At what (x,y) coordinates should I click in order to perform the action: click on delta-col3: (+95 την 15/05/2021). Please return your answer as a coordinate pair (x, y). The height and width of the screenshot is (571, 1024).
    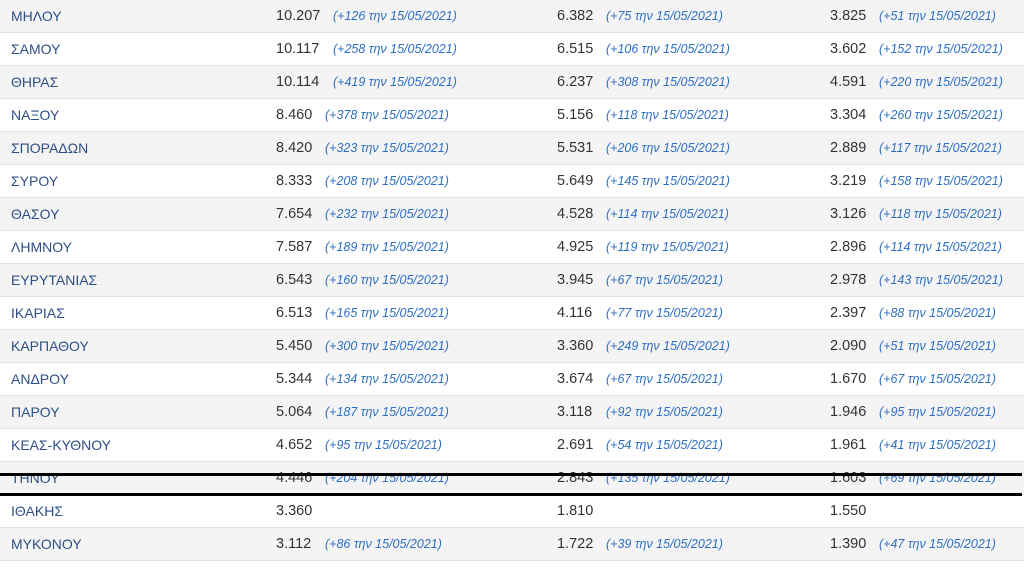
    Looking at the image, I should click on (937, 412).